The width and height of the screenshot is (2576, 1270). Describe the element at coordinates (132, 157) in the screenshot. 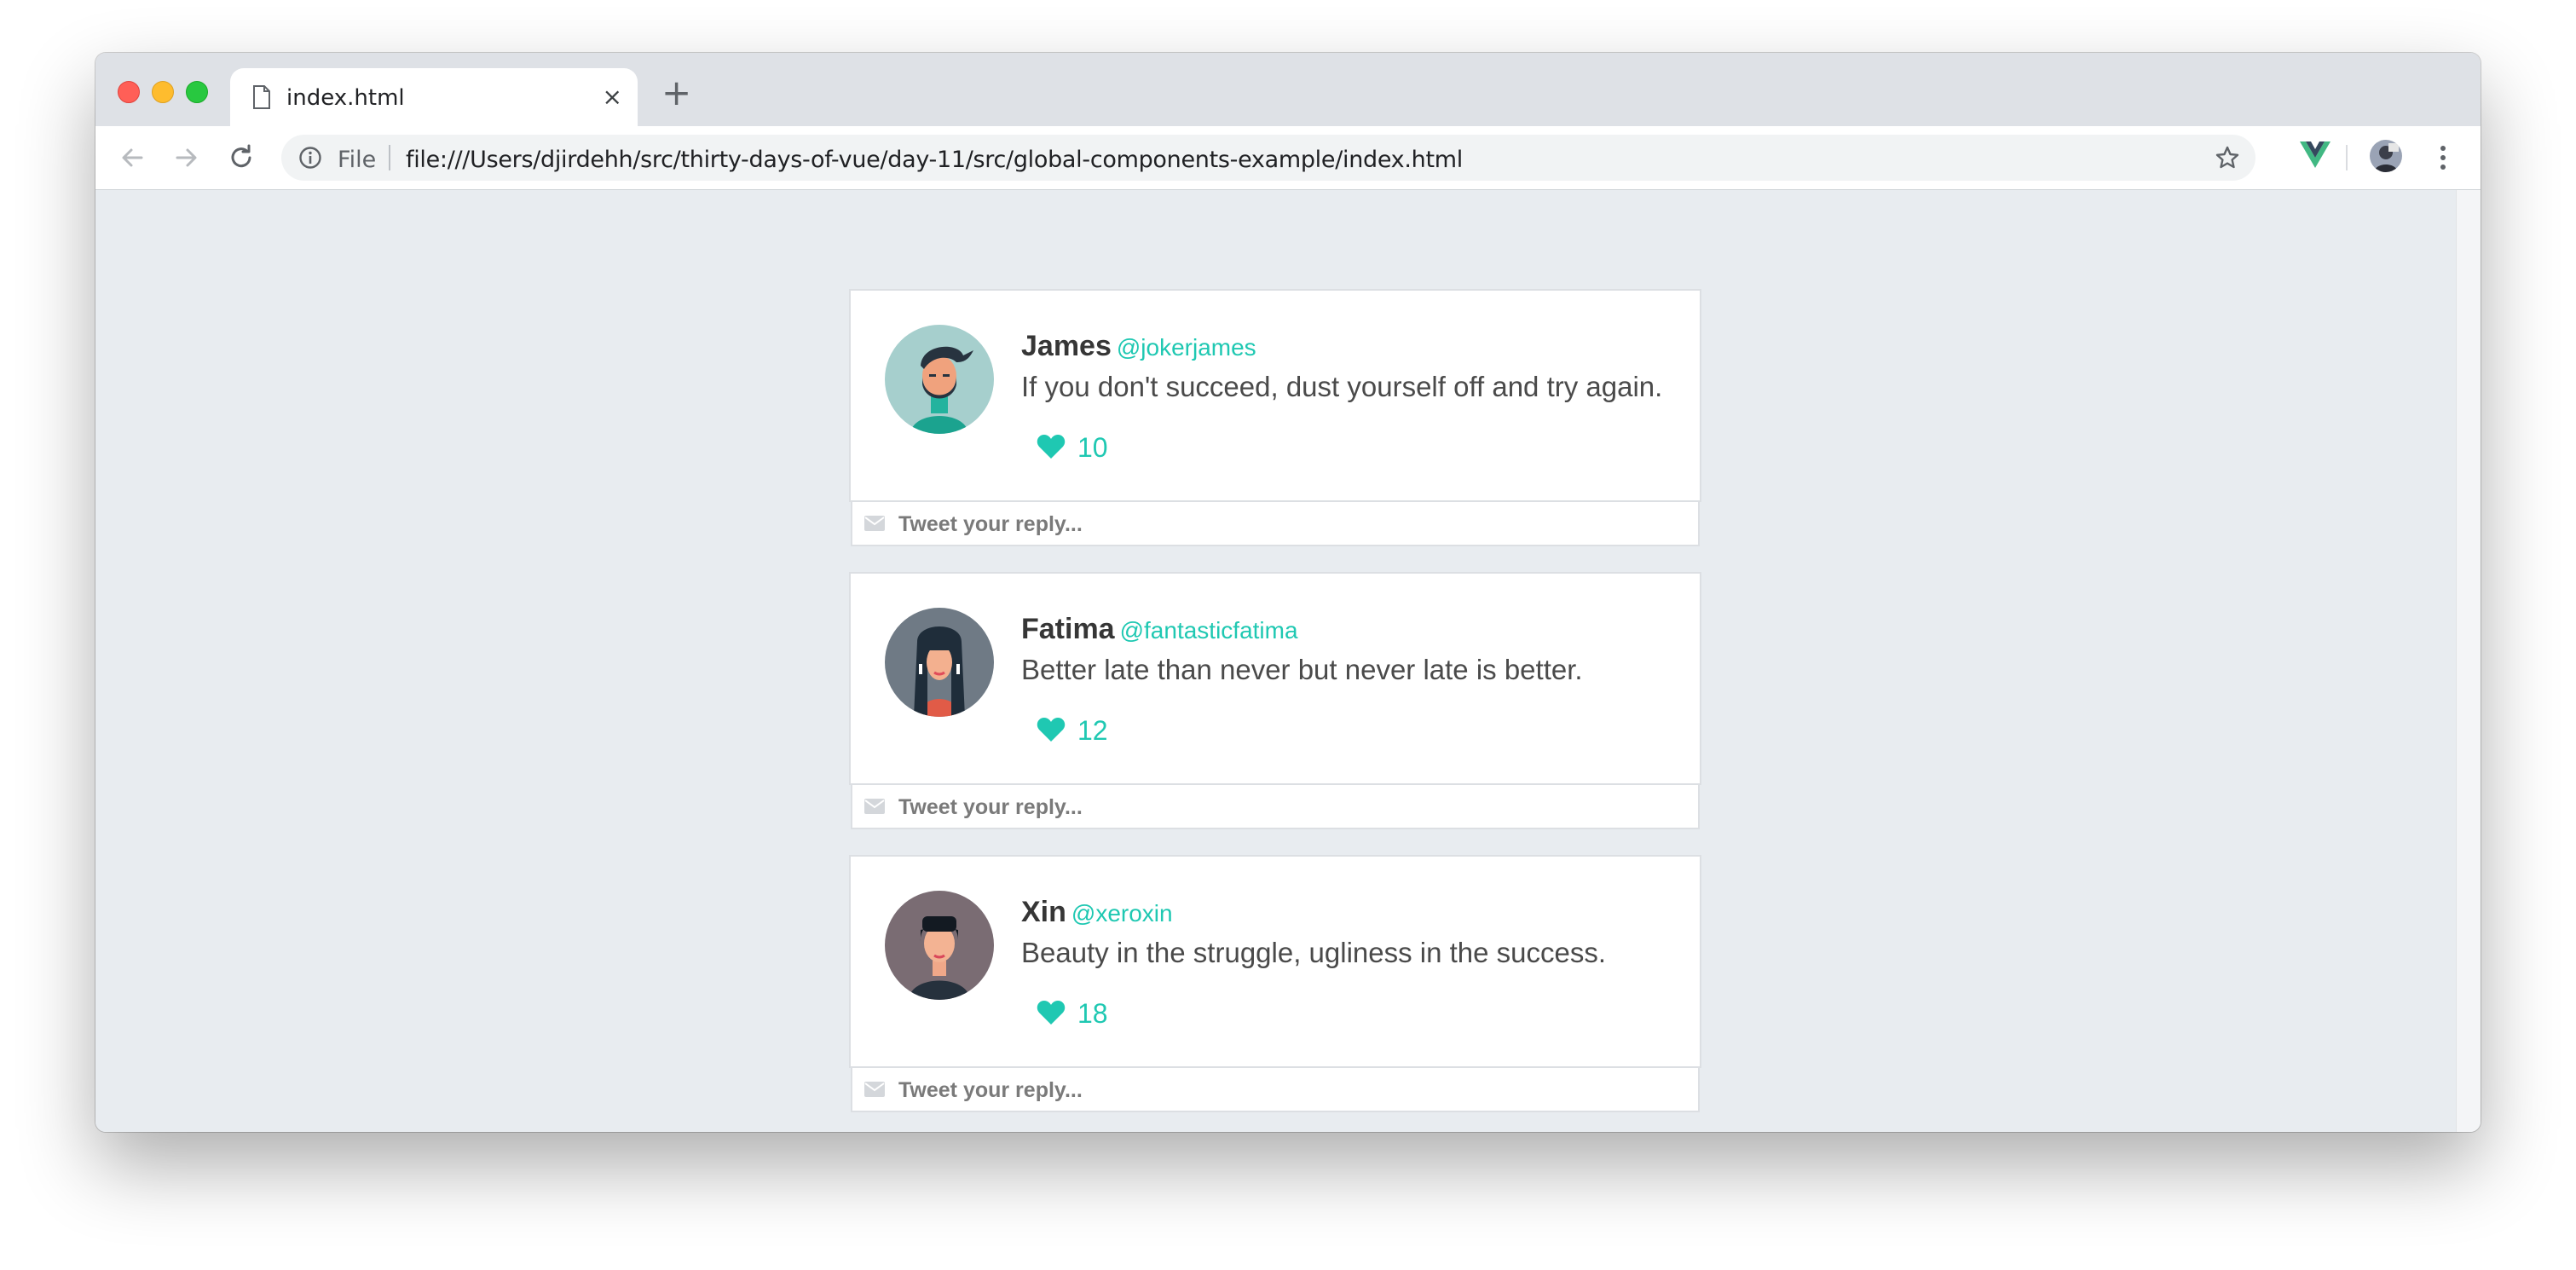

I see `back-arrow-icon` at that location.